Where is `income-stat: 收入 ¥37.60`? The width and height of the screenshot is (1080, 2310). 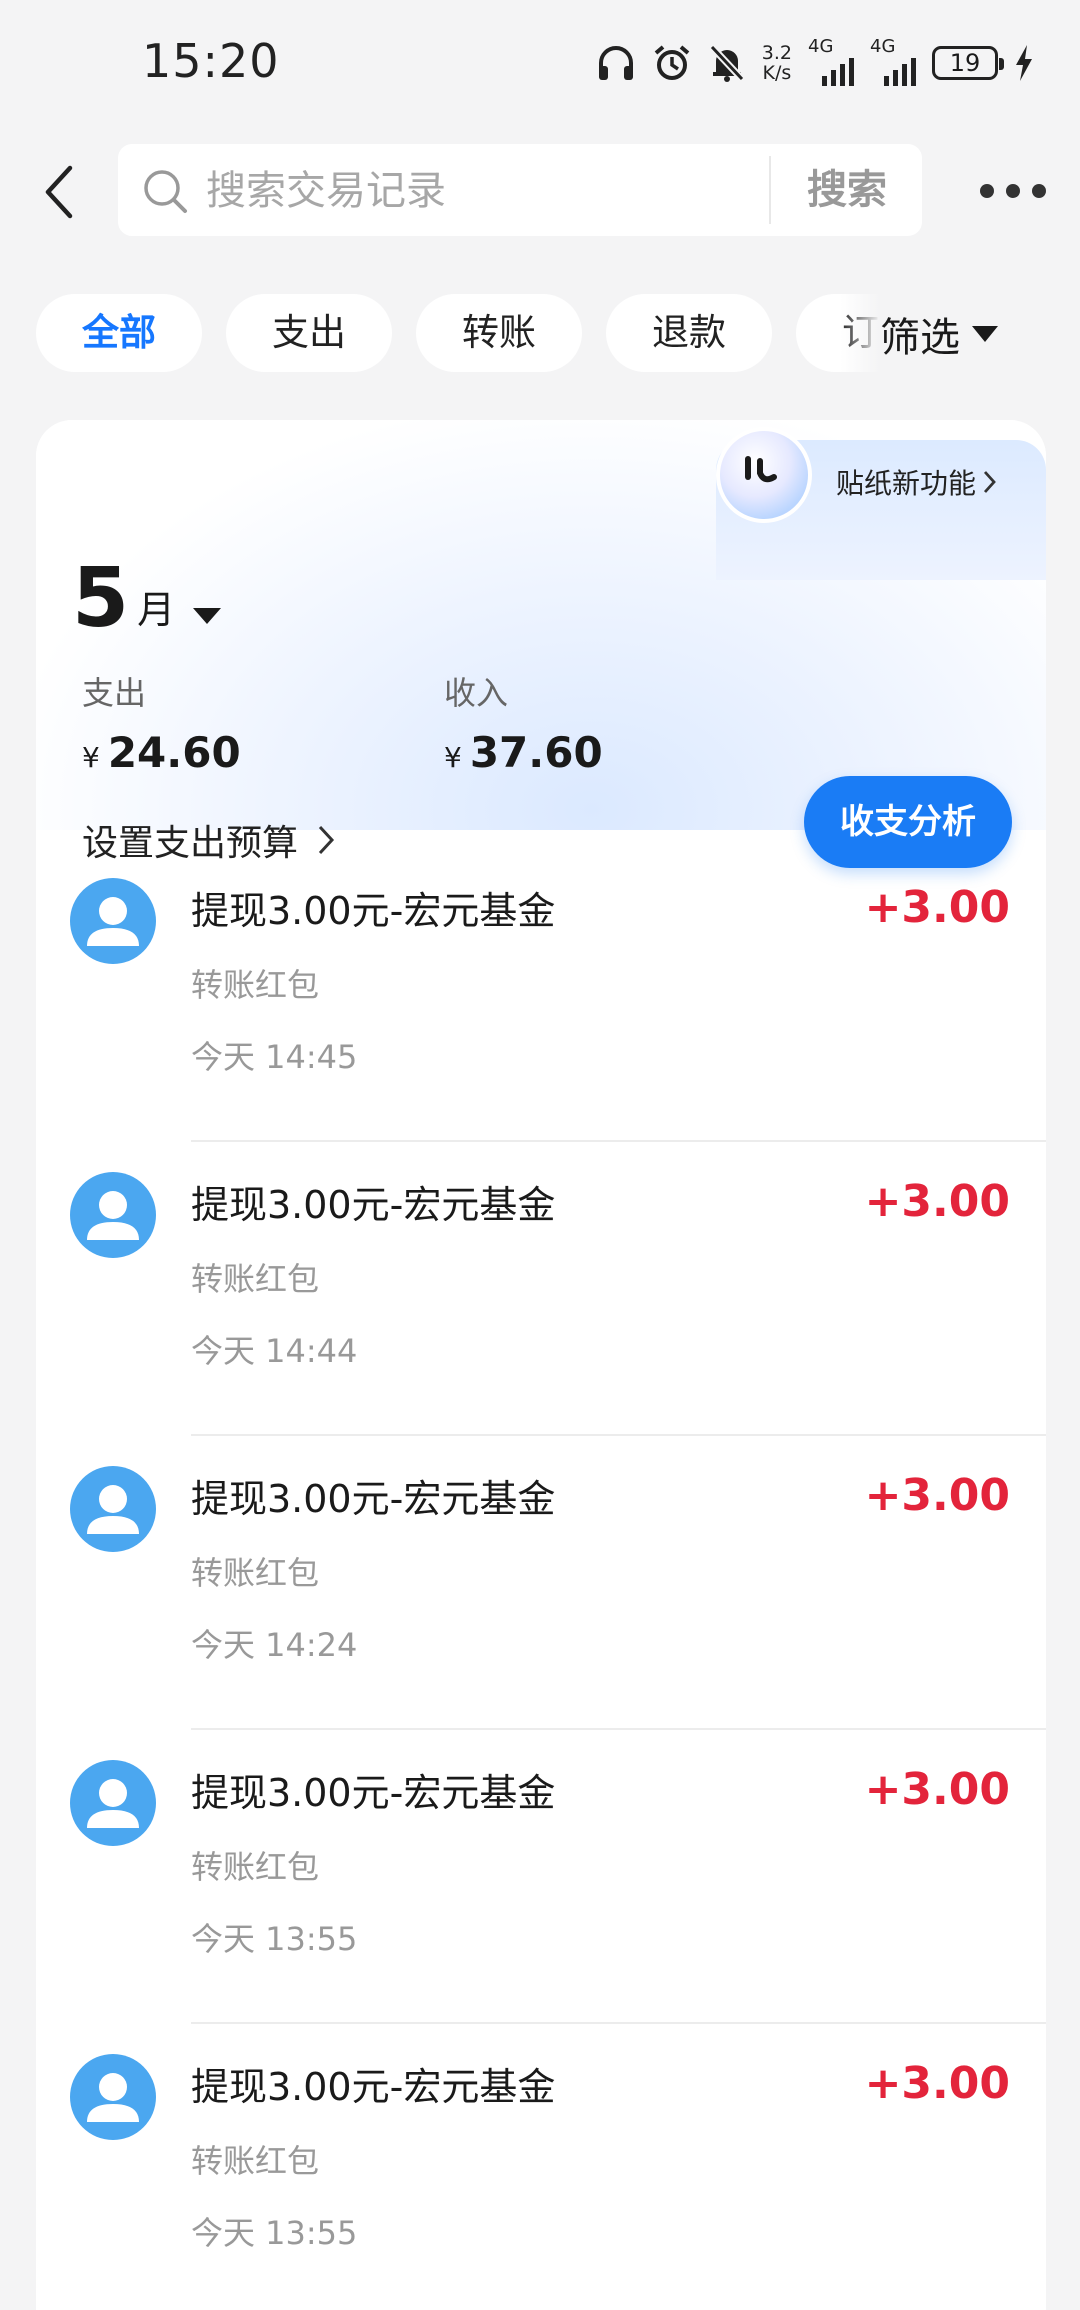
income-stat: 收入 ¥37.60 is located at coordinates (523, 722).